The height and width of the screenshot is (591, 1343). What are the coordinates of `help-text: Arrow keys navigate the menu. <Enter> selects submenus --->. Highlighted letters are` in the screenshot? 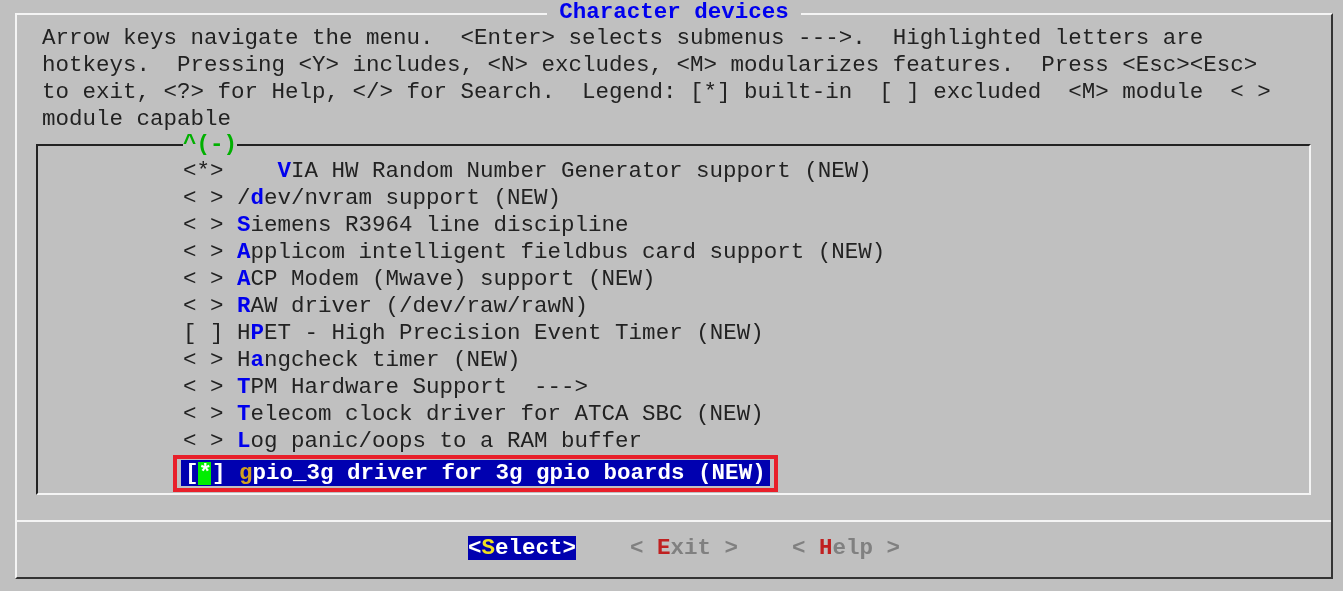 It's located at (623, 38).